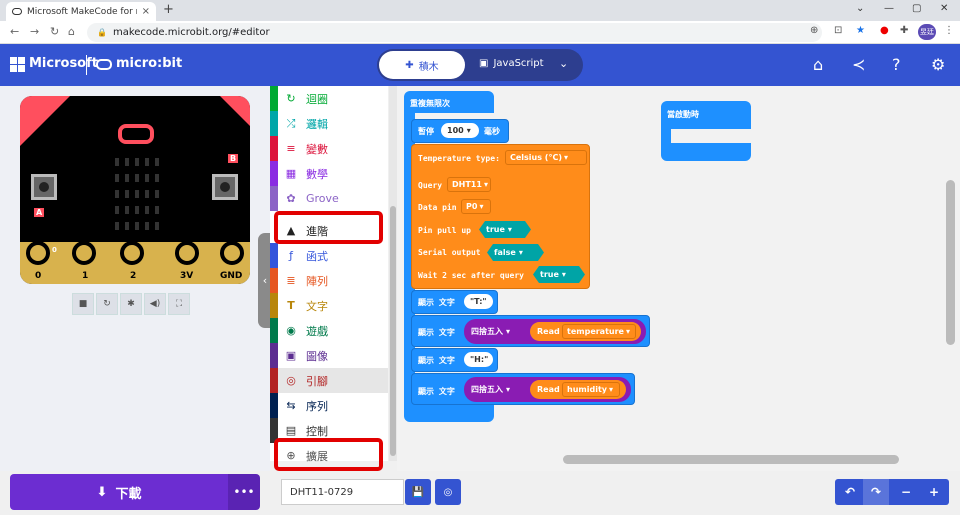 The image size is (960, 515). What do you see at coordinates (135, 190) in the screenshot?
I see `microbit-simulator: A B 0 0 1 2 3V GND` at bounding box center [135, 190].